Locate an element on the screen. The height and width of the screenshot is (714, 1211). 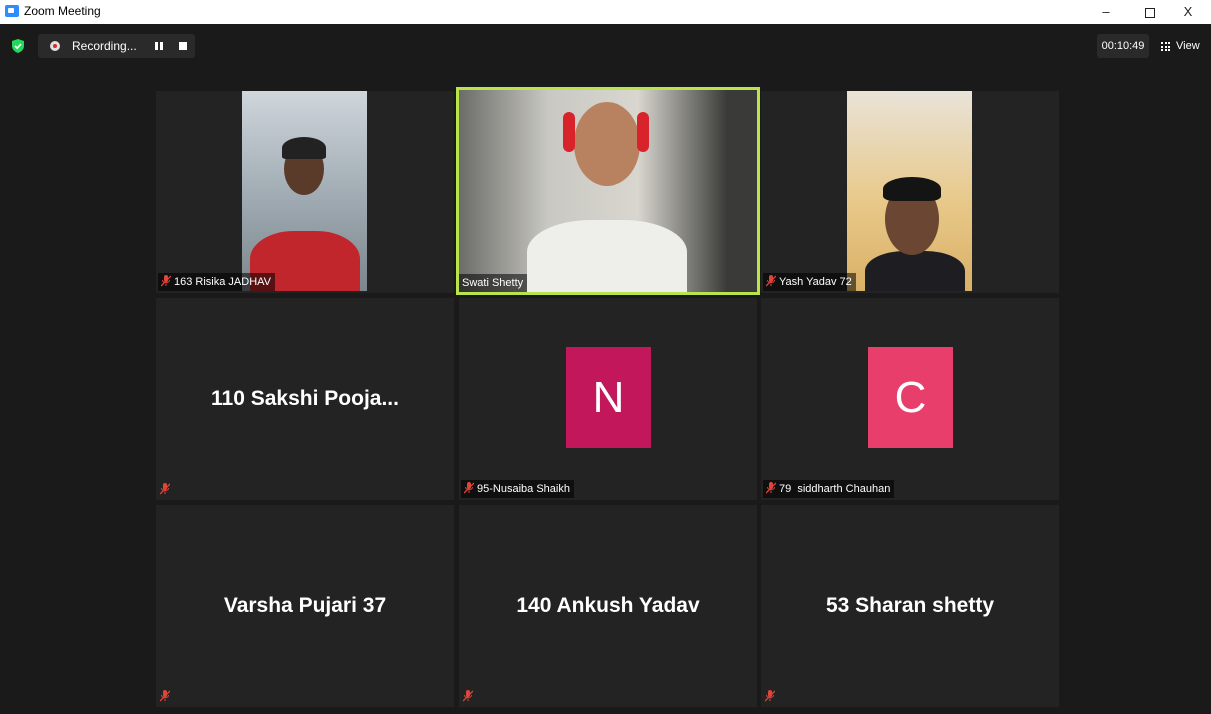
participant-tile-sharan: 53 Sharan shetty is located at coordinates (910, 606).